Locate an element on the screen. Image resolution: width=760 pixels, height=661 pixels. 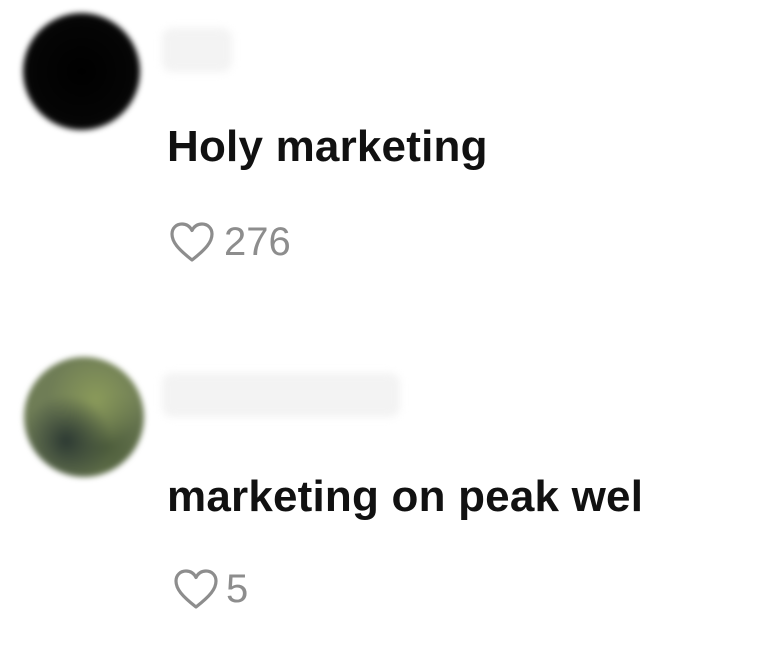
like-button: 5 is located at coordinates (210, 589).